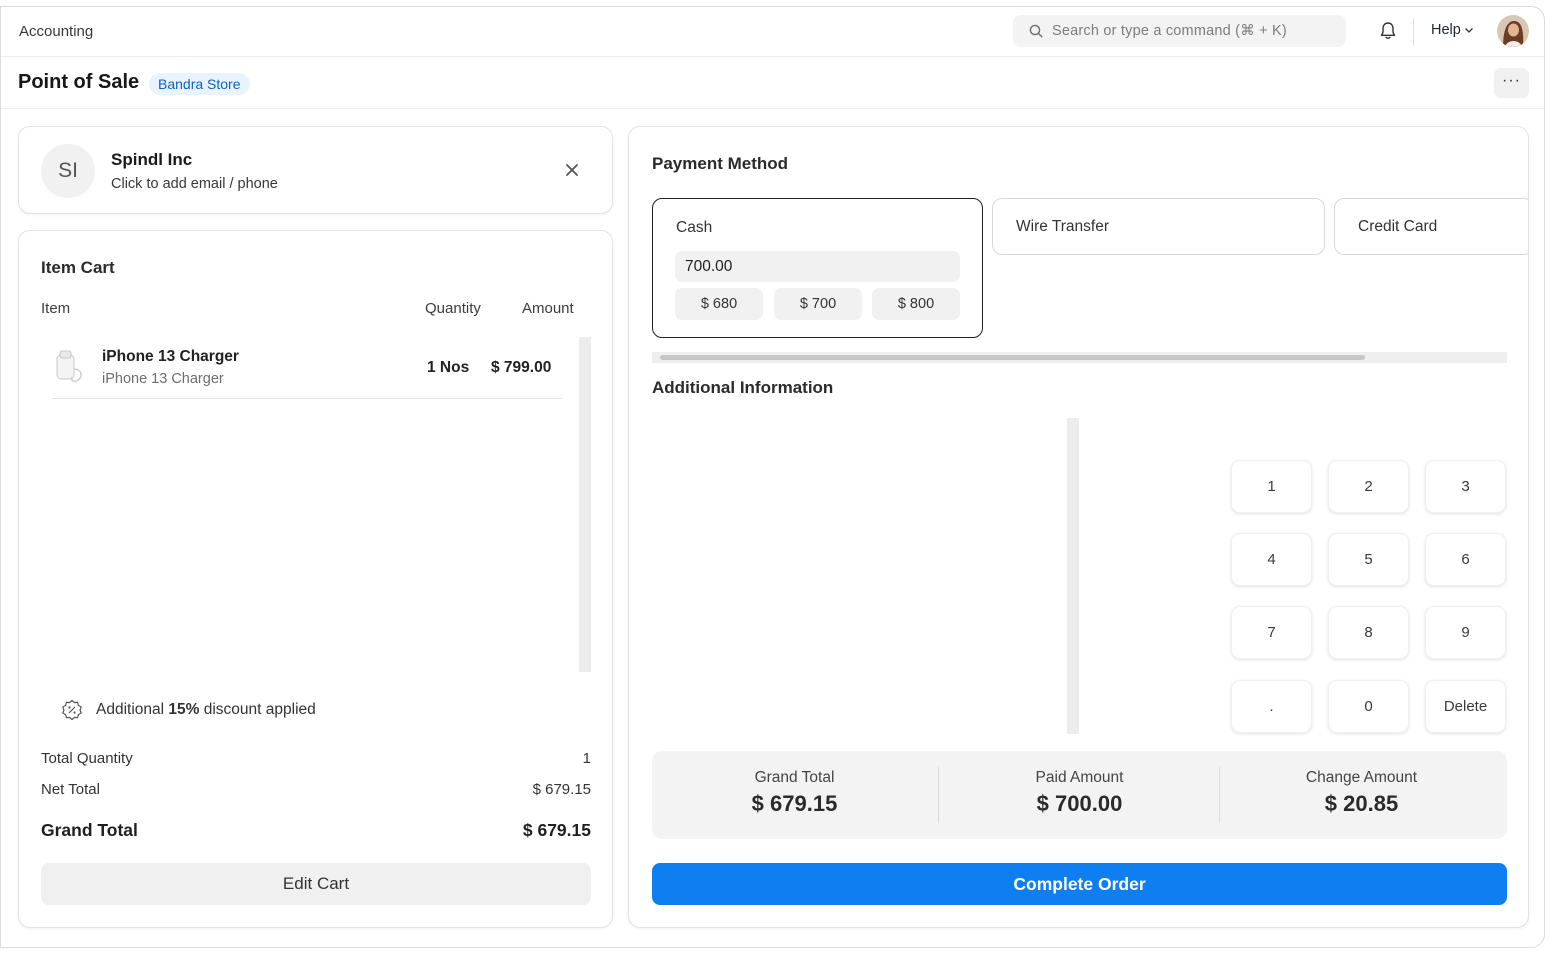  What do you see at coordinates (694, 227) in the screenshot?
I see `payment-method-label: Cash` at bounding box center [694, 227].